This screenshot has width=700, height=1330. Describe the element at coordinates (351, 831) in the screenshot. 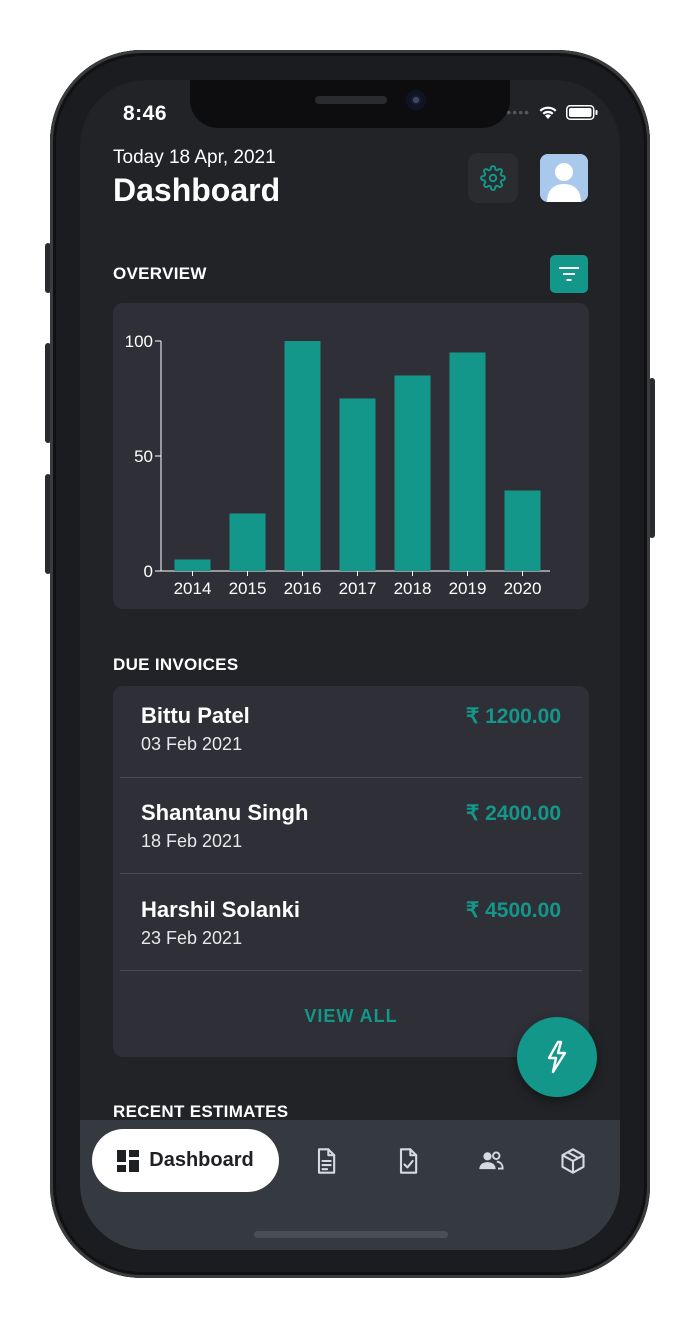

I see `invoice-row: Shantanu Singh 18 Feb 2021 ₹ 2400.00` at that location.